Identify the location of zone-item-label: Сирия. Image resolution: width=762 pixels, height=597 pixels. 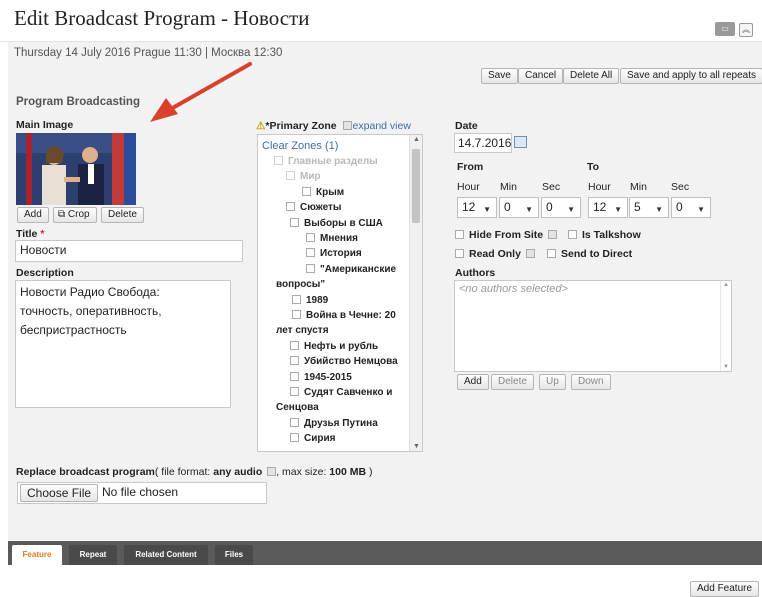
(320, 439).